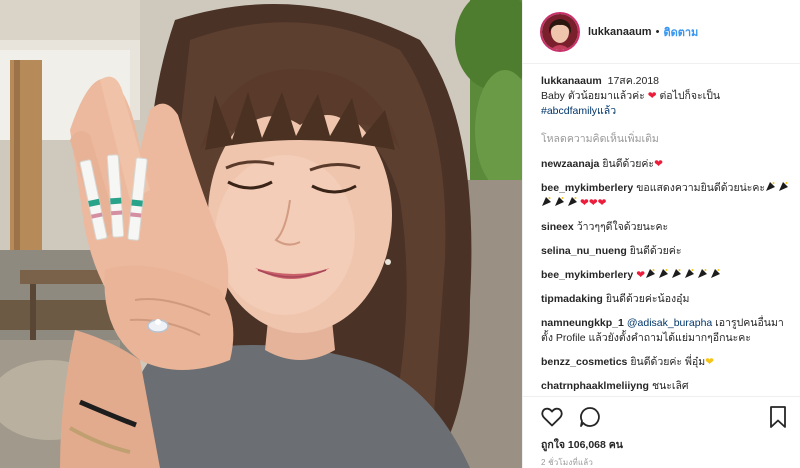 This screenshot has height=468, width=800. Describe the element at coordinates (572, 299) in the screenshot. I see `comment-username: tipmadaking` at that location.